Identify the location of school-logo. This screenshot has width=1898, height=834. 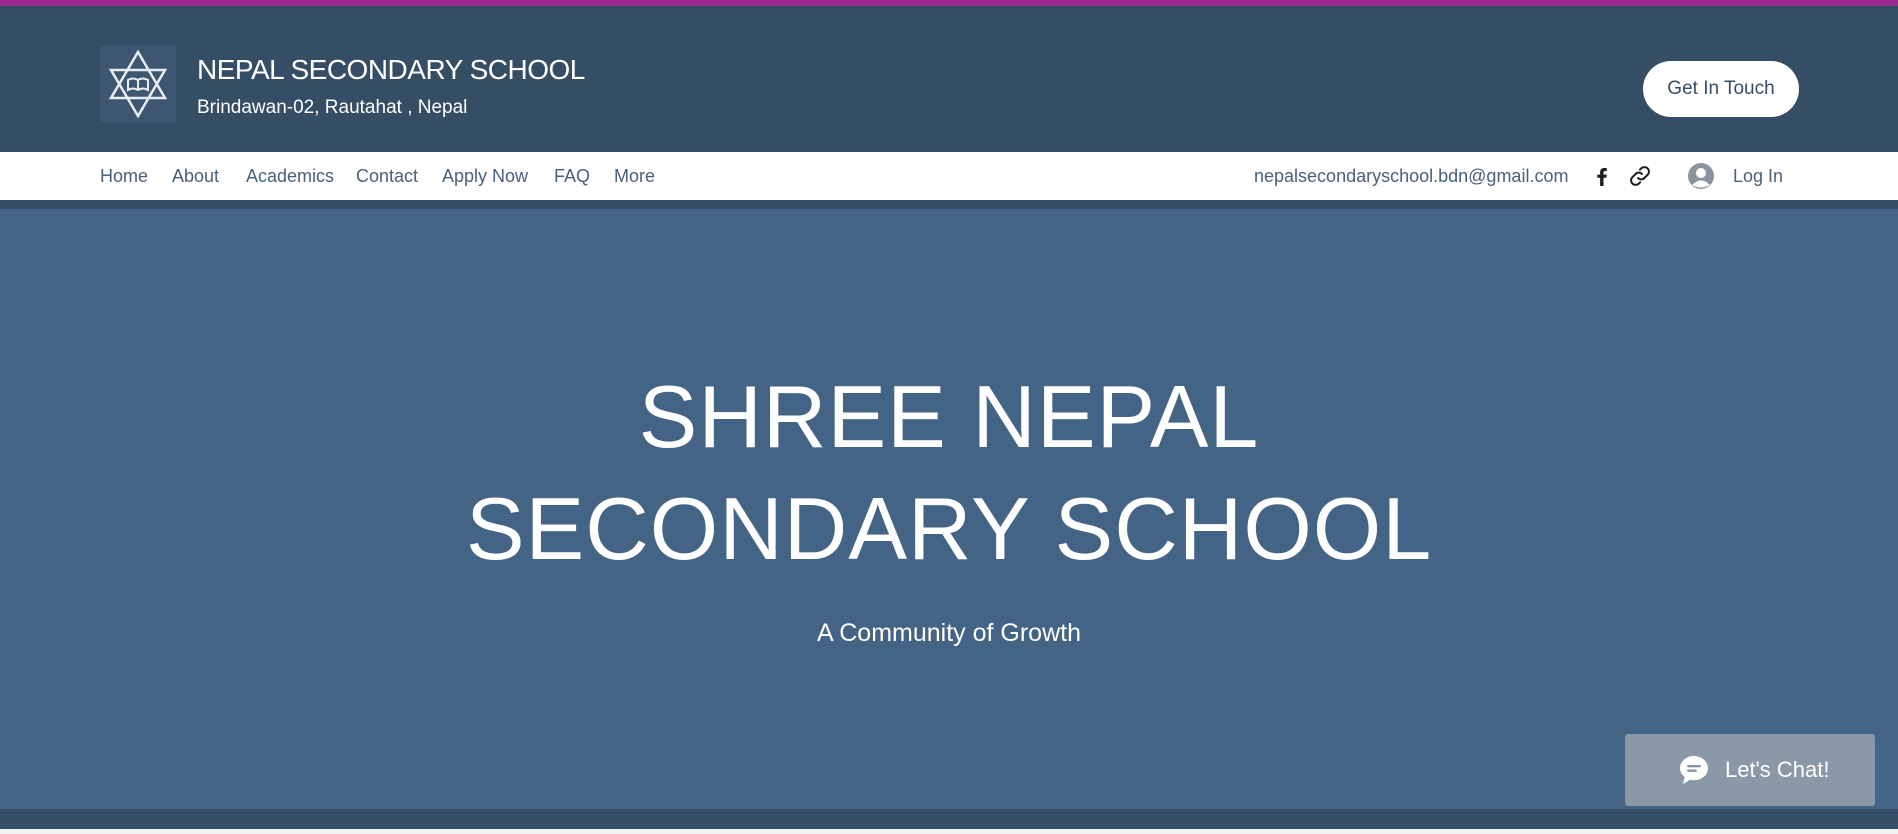
(138, 84).